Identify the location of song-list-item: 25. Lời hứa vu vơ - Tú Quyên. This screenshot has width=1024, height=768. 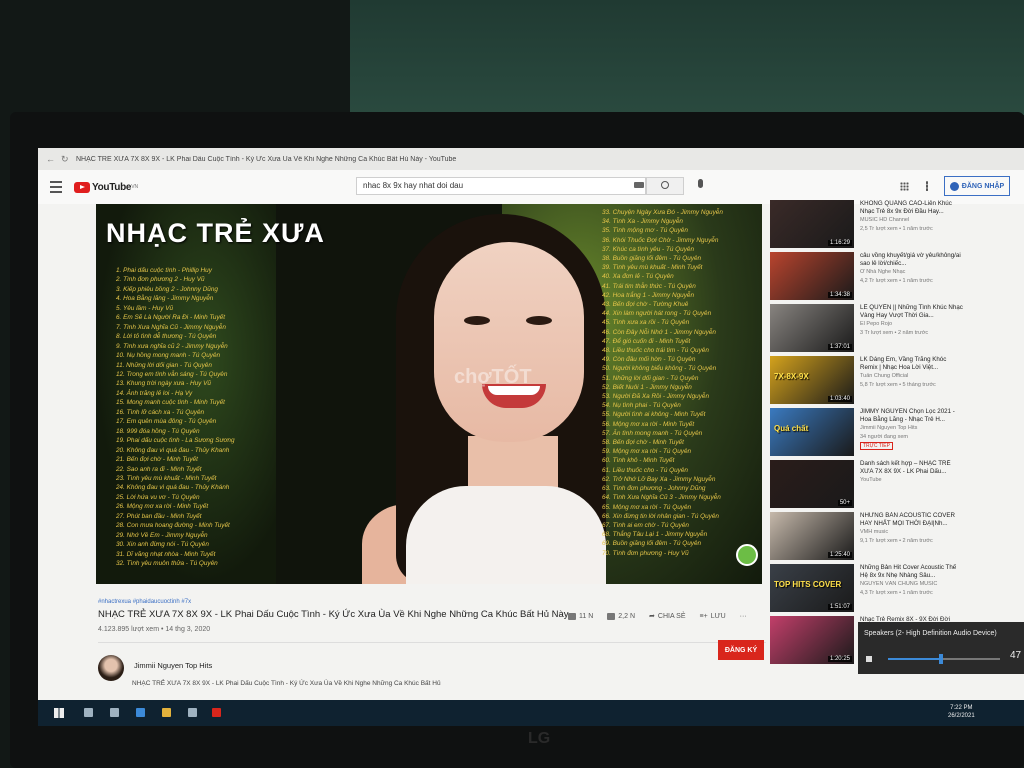
(158, 497).